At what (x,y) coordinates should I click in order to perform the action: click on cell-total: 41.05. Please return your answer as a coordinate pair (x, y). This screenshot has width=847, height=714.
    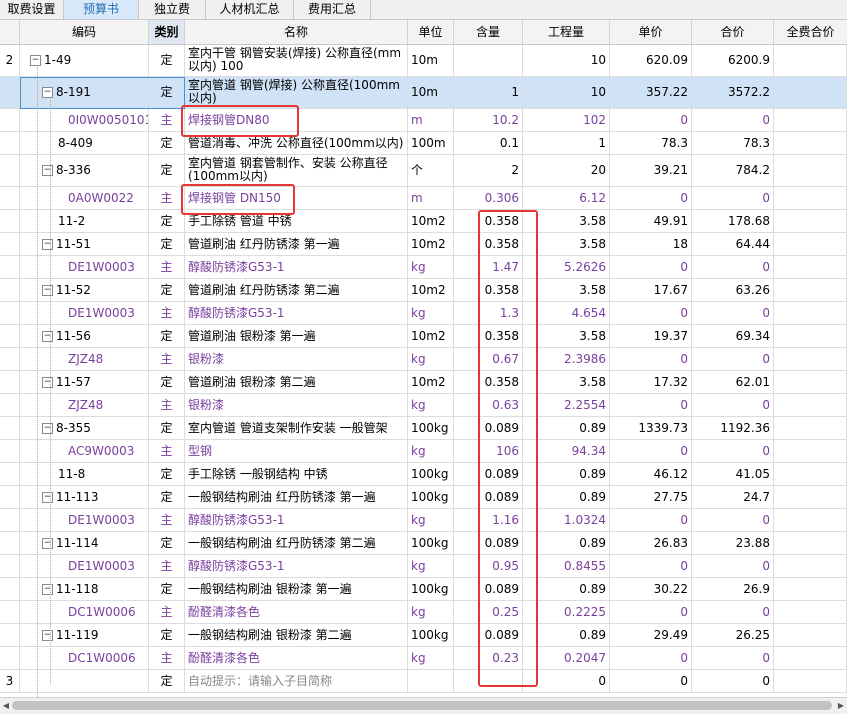
    Looking at the image, I should click on (733, 474).